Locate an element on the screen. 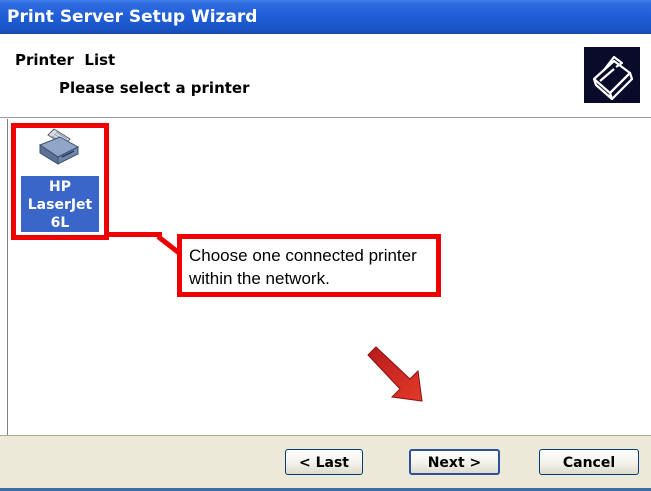 This screenshot has width=651, height=491. header-printer-icon is located at coordinates (612, 75).